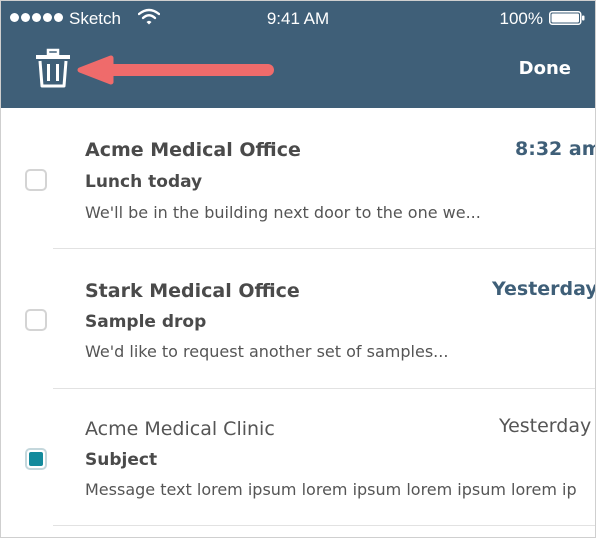 This screenshot has width=596, height=538. What do you see at coordinates (193, 150) in the screenshot?
I see `message-sender: Acme Medical Office` at bounding box center [193, 150].